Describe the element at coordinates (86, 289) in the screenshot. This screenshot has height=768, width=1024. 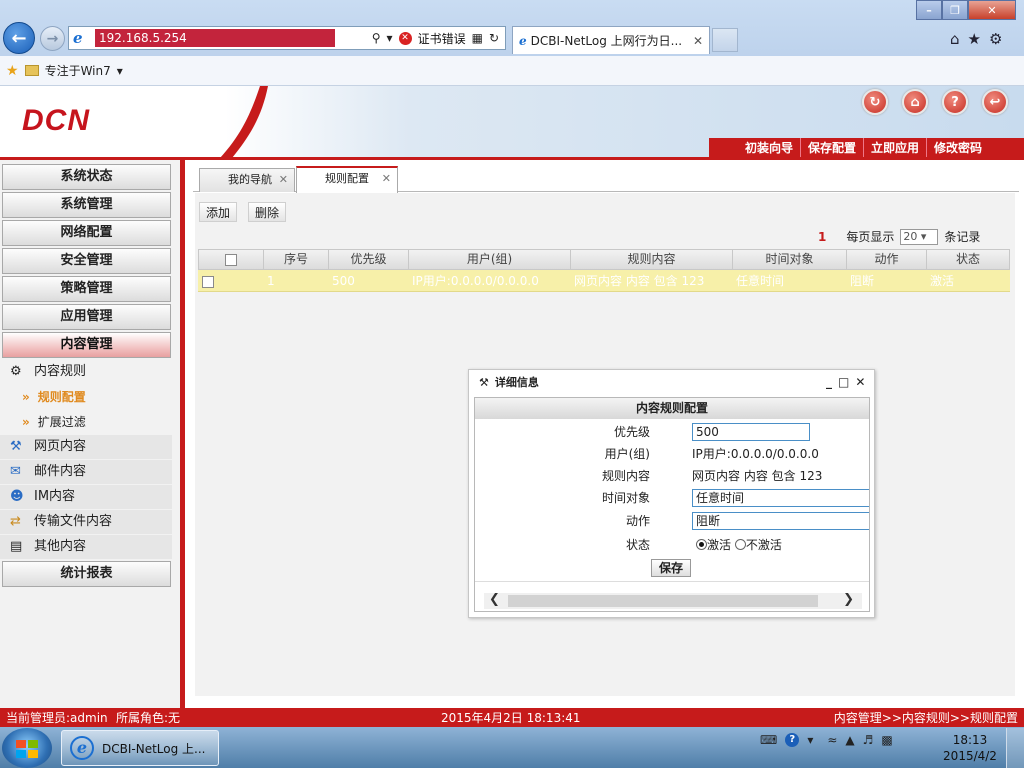
I see `menu-policy-management: 策略管理` at that location.